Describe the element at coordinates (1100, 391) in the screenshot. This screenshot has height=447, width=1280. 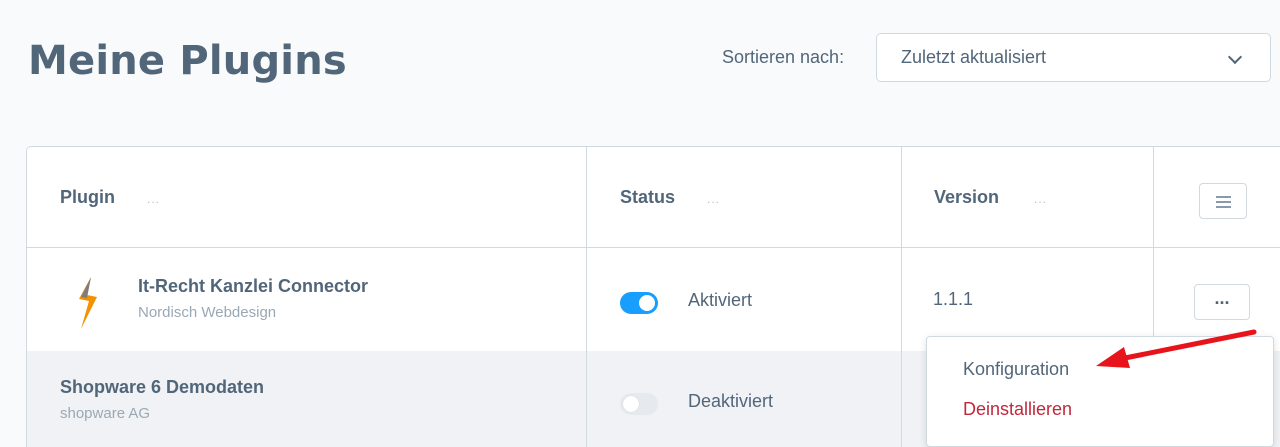
I see `context-menu: Konfiguration Deinstallieren` at that location.